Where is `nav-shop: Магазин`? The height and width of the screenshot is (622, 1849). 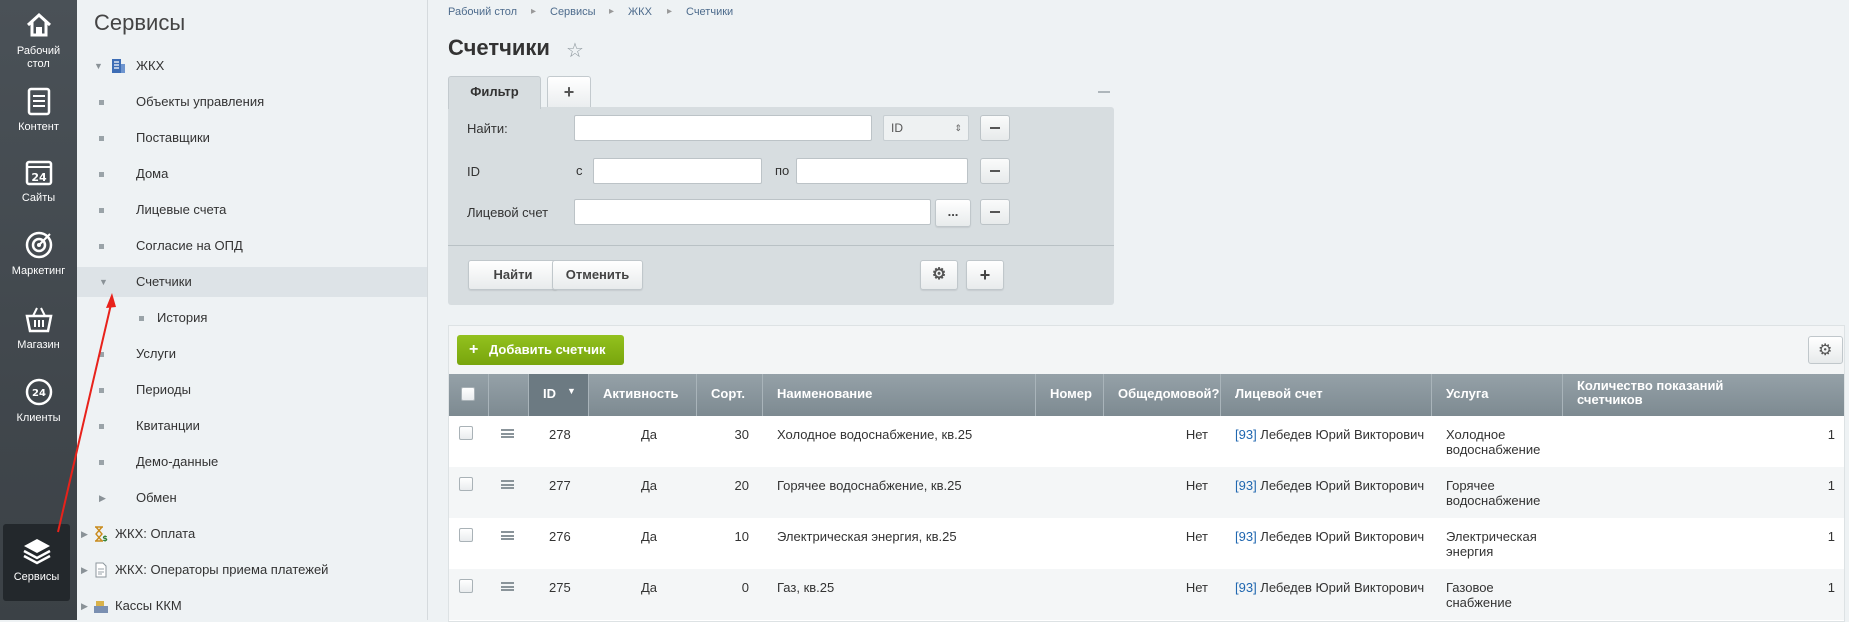 nav-shop: Магазин is located at coordinates (38, 328).